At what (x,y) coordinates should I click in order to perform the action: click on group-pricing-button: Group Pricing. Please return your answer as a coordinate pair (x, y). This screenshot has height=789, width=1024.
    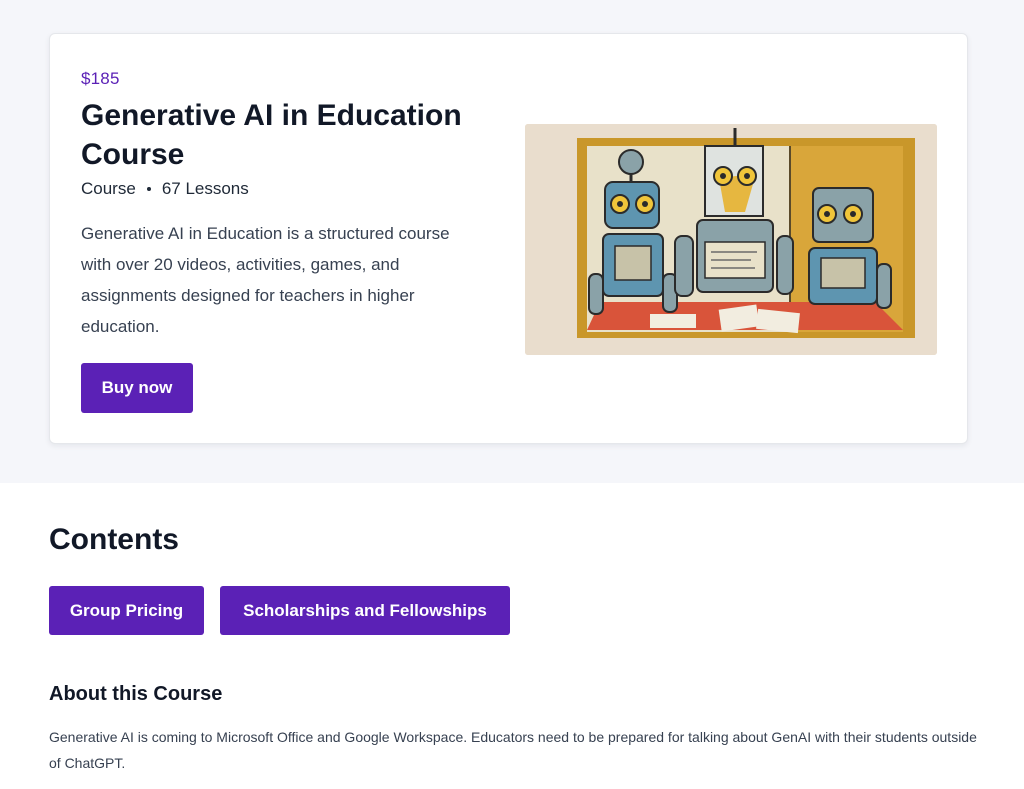
    Looking at the image, I should click on (126, 610).